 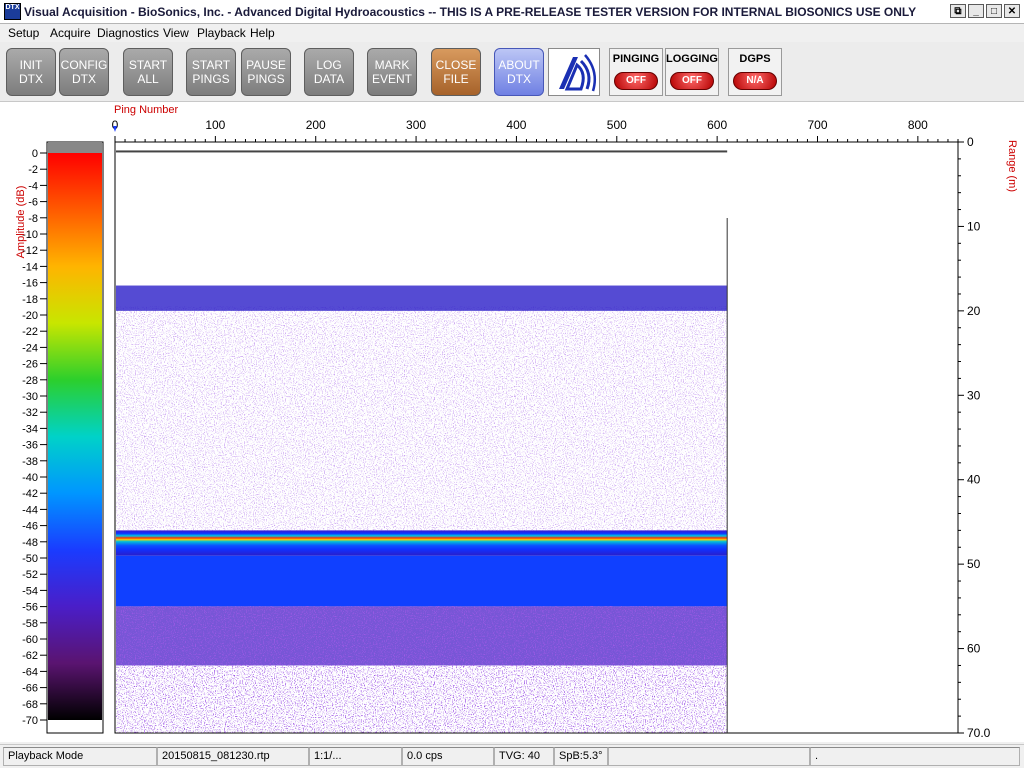 What do you see at coordinates (30, 316) in the screenshot?
I see `colorbar-tick-label: -20` at bounding box center [30, 316].